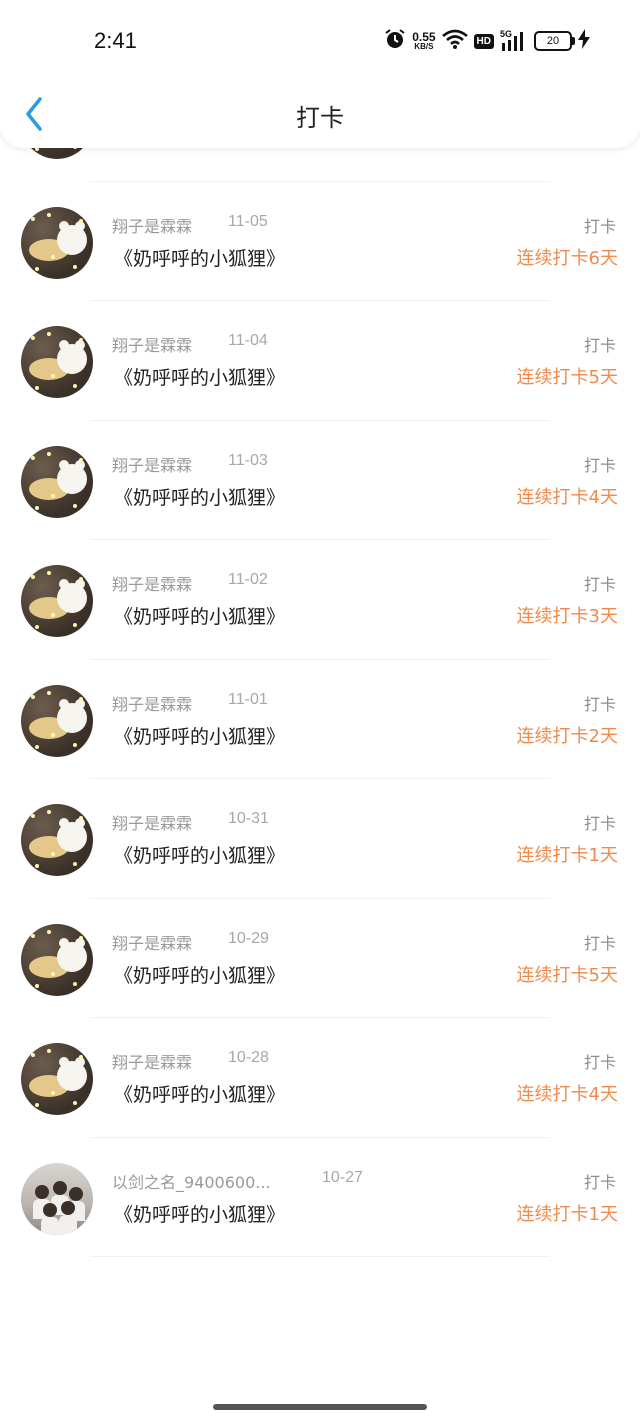 Image resolution: width=640 pixels, height=1422 pixels. What do you see at coordinates (320, 719) in the screenshot?
I see `list-item: 翔子是霖霖 11-01 《奶呼呼的小狐狸》 打卡 连续打卡2天` at bounding box center [320, 719].